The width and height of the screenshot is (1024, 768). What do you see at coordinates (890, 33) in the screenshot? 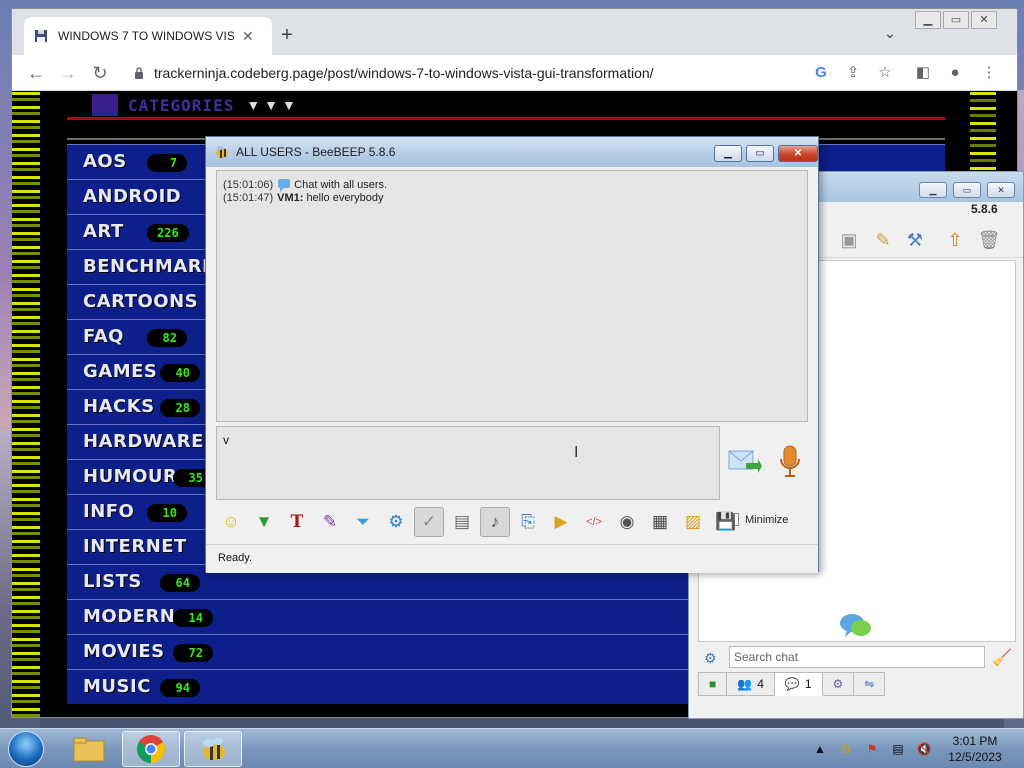
I see `tab-search-icon: ⌄` at bounding box center [890, 33].